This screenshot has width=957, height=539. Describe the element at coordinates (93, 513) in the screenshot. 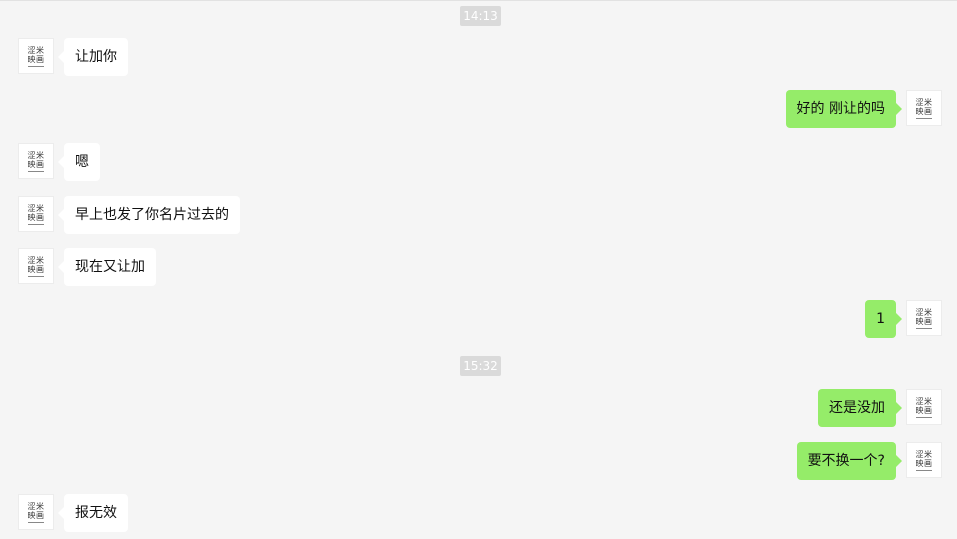

I see `incoming-message-bubble: 报无效` at that location.